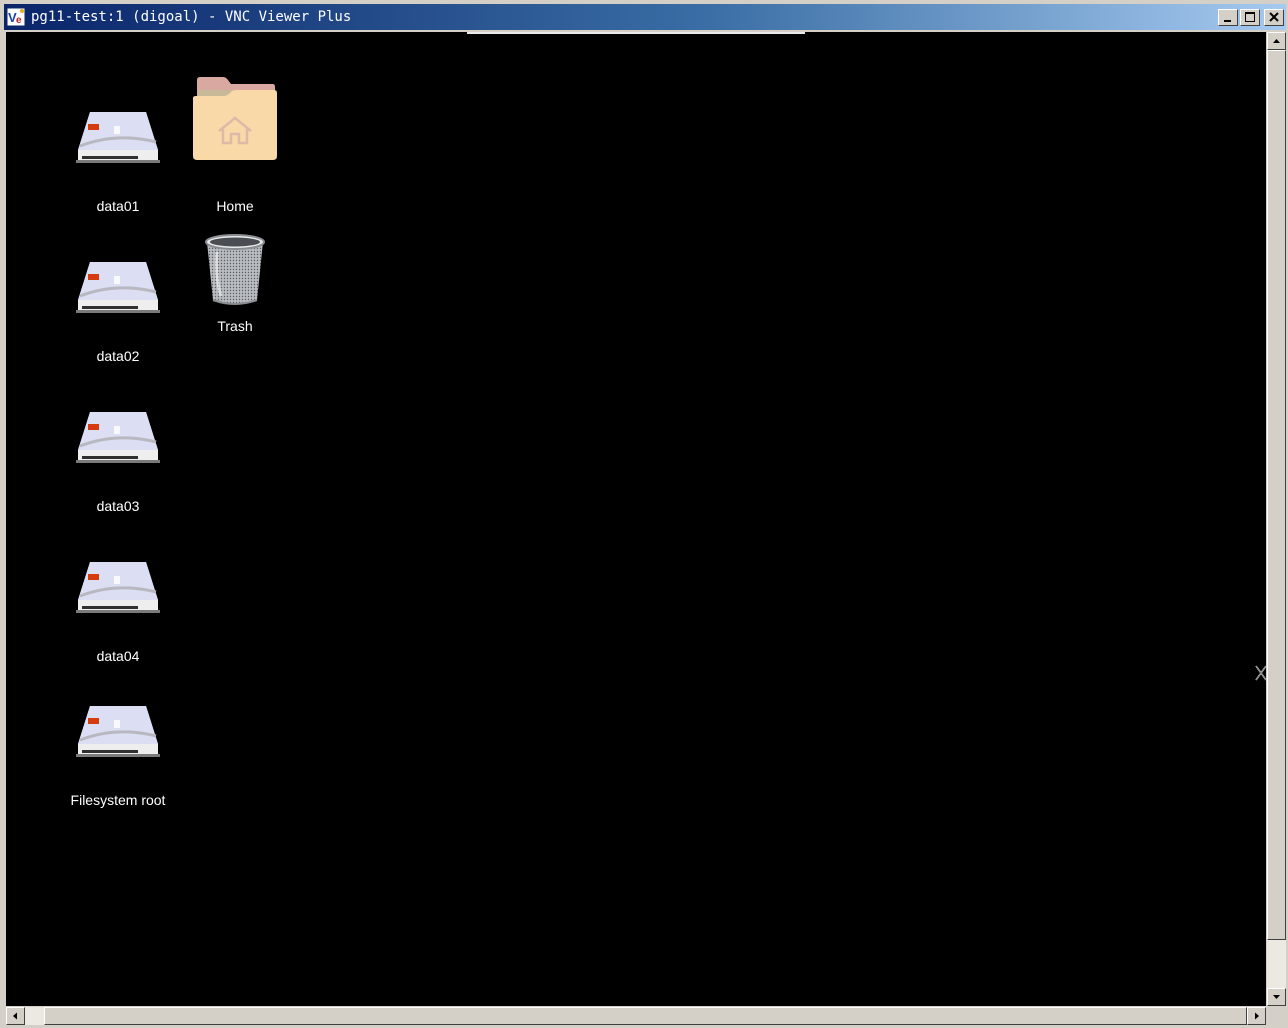 The width and height of the screenshot is (1288, 1028). What do you see at coordinates (191, 17) in the screenshot?
I see `window-title: pg11-test:1 (digoal) - VNC Viewer Plus` at bounding box center [191, 17].